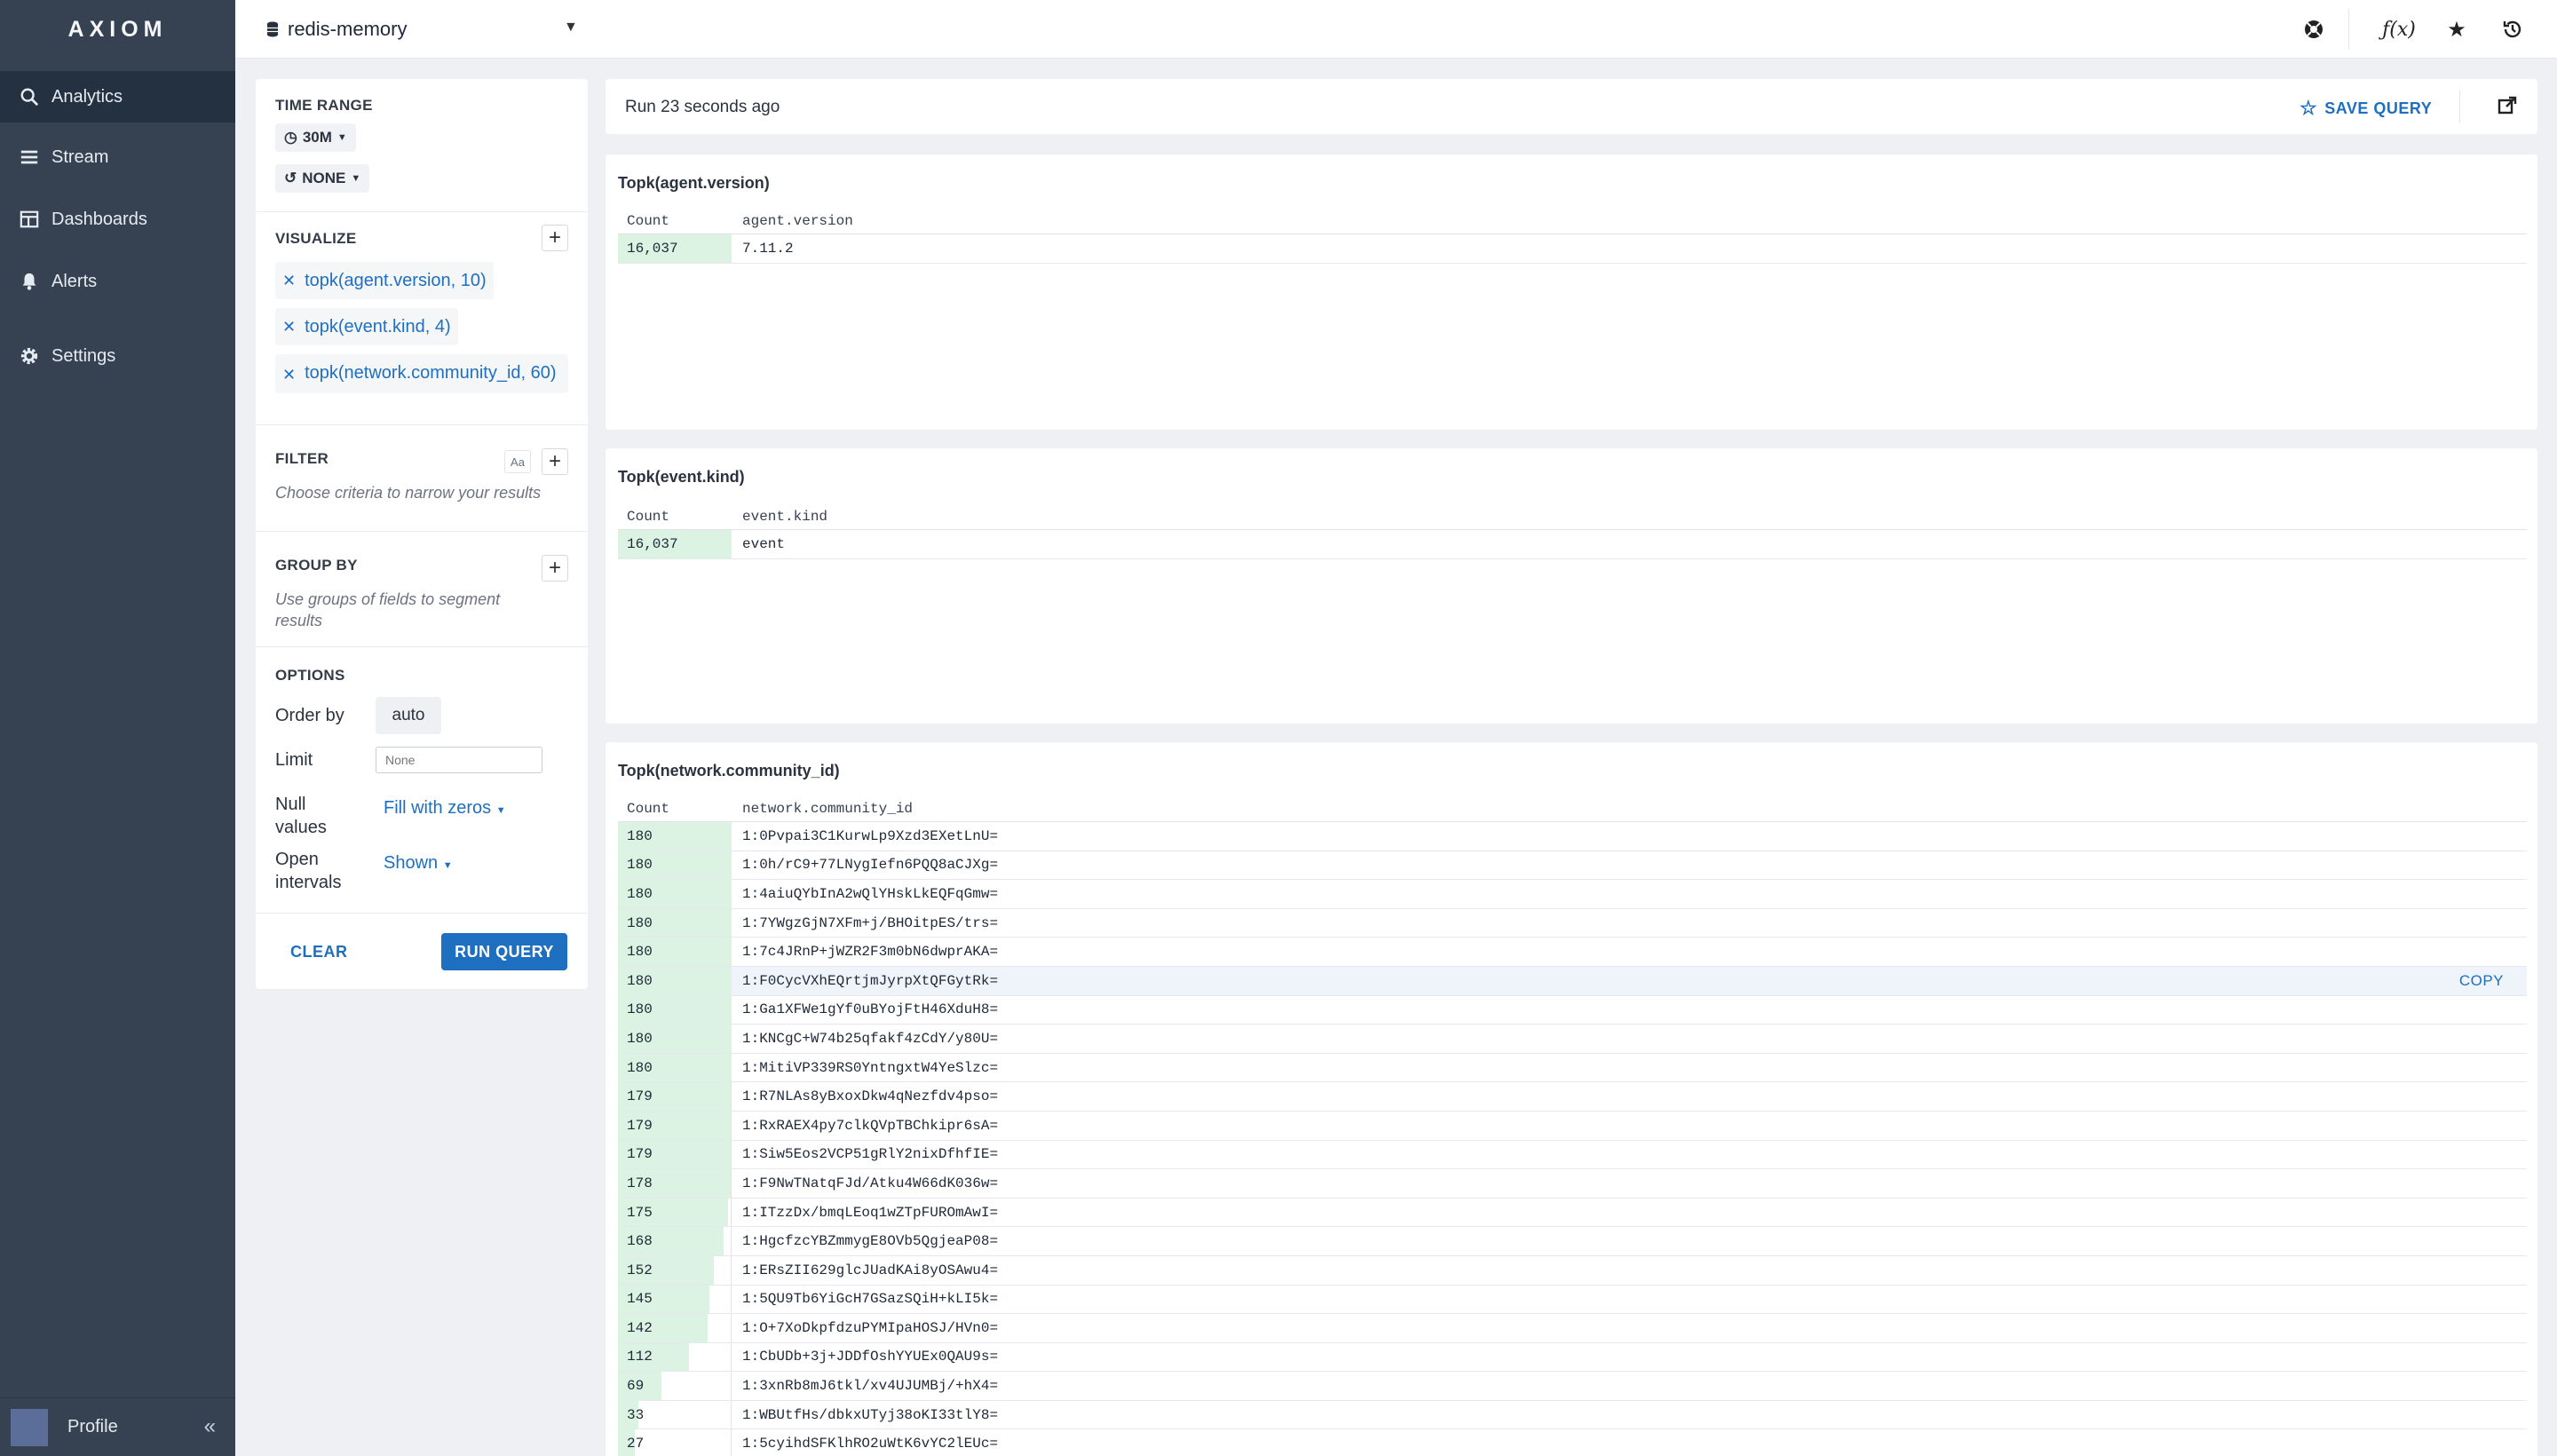 This screenshot has width=2557, height=1456. What do you see at coordinates (445, 808) in the screenshot?
I see `null-values-select: Fill with zeros ▼` at bounding box center [445, 808].